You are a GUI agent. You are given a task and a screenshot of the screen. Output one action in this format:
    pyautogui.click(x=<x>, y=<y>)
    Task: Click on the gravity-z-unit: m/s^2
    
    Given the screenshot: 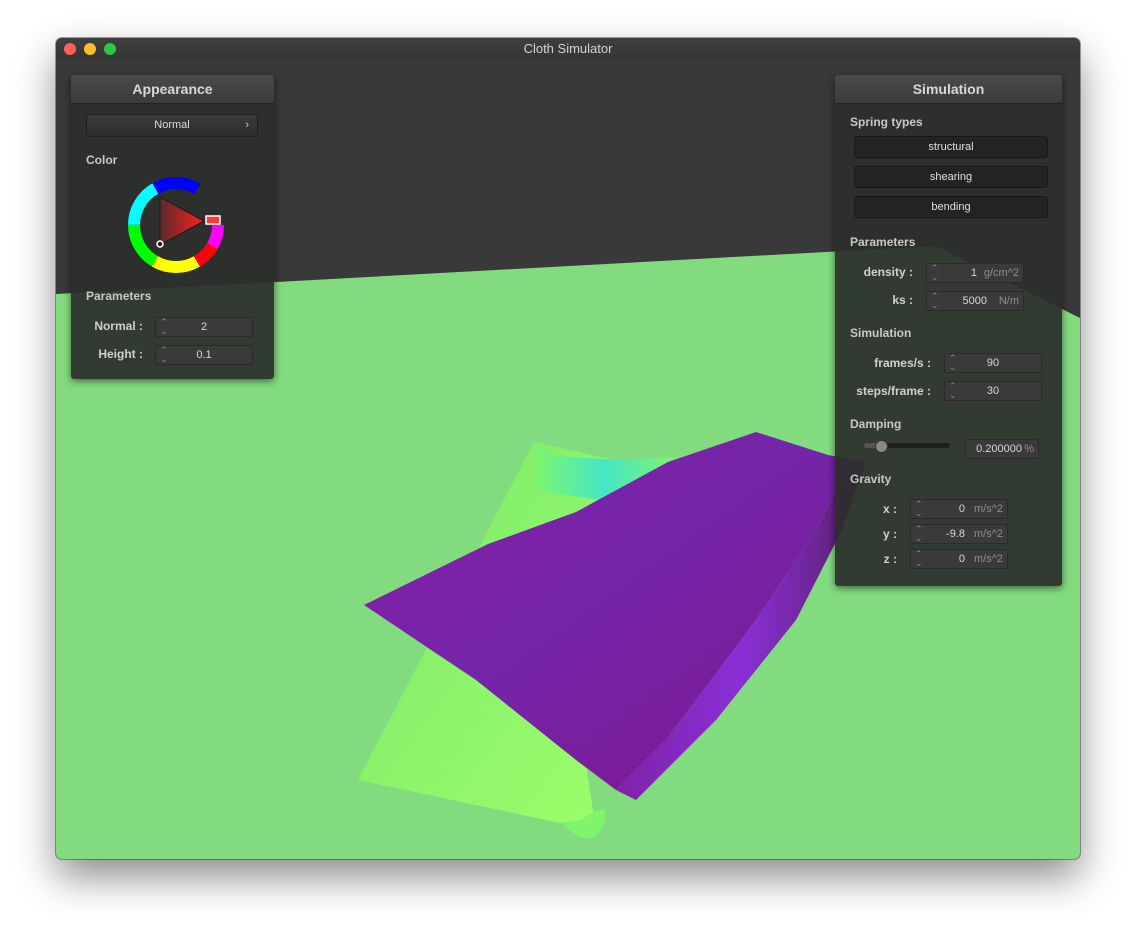 What is the action you would take?
    pyautogui.click(x=988, y=559)
    